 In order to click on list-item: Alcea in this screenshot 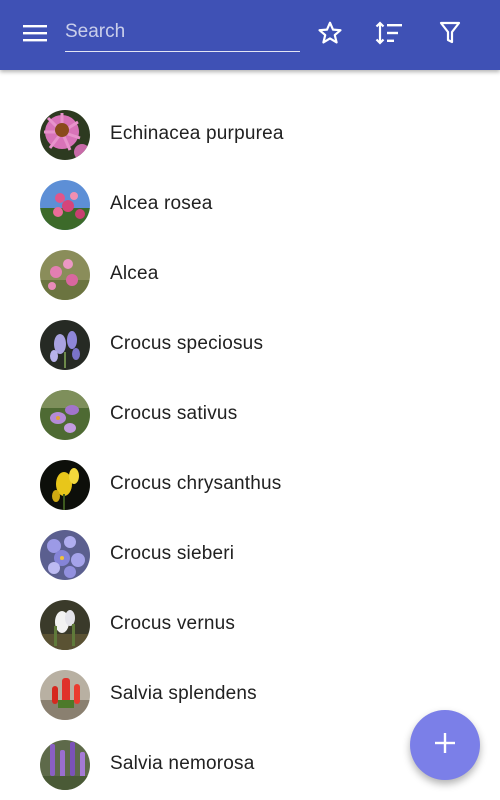, I will do `click(250, 275)`.